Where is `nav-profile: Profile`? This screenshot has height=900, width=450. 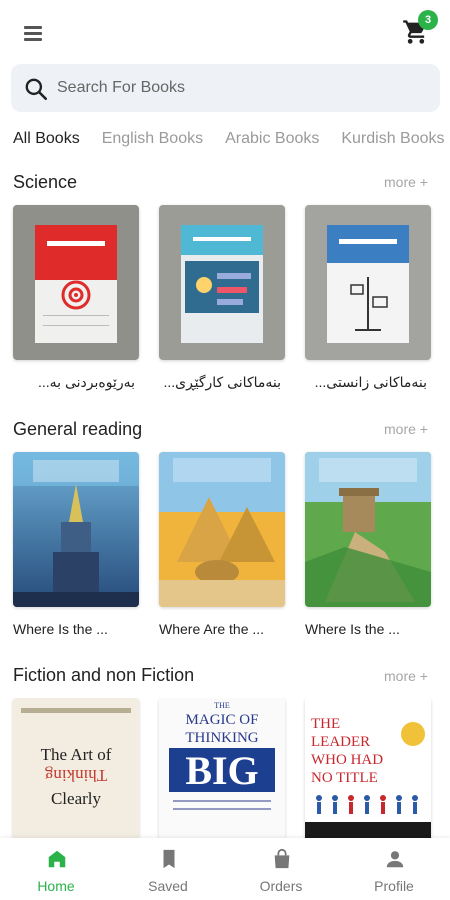
nav-profile: Profile is located at coordinates (394, 869).